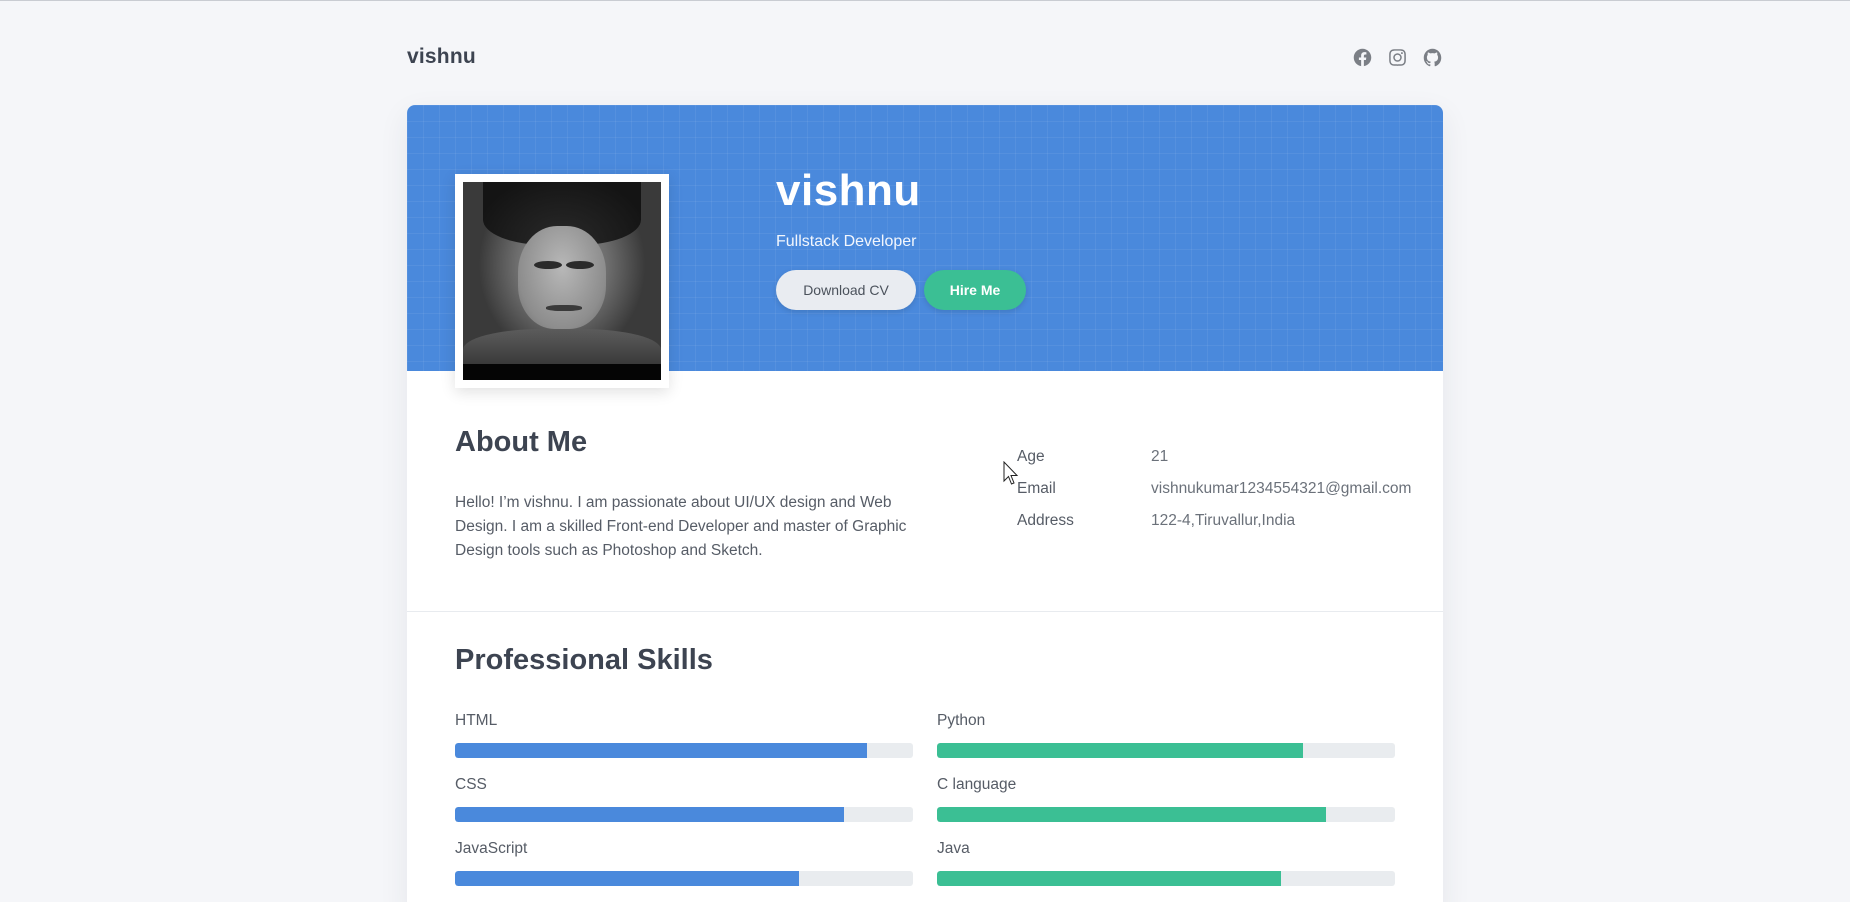 This screenshot has height=902, width=1850. I want to click on skill-label: HTML, so click(476, 720).